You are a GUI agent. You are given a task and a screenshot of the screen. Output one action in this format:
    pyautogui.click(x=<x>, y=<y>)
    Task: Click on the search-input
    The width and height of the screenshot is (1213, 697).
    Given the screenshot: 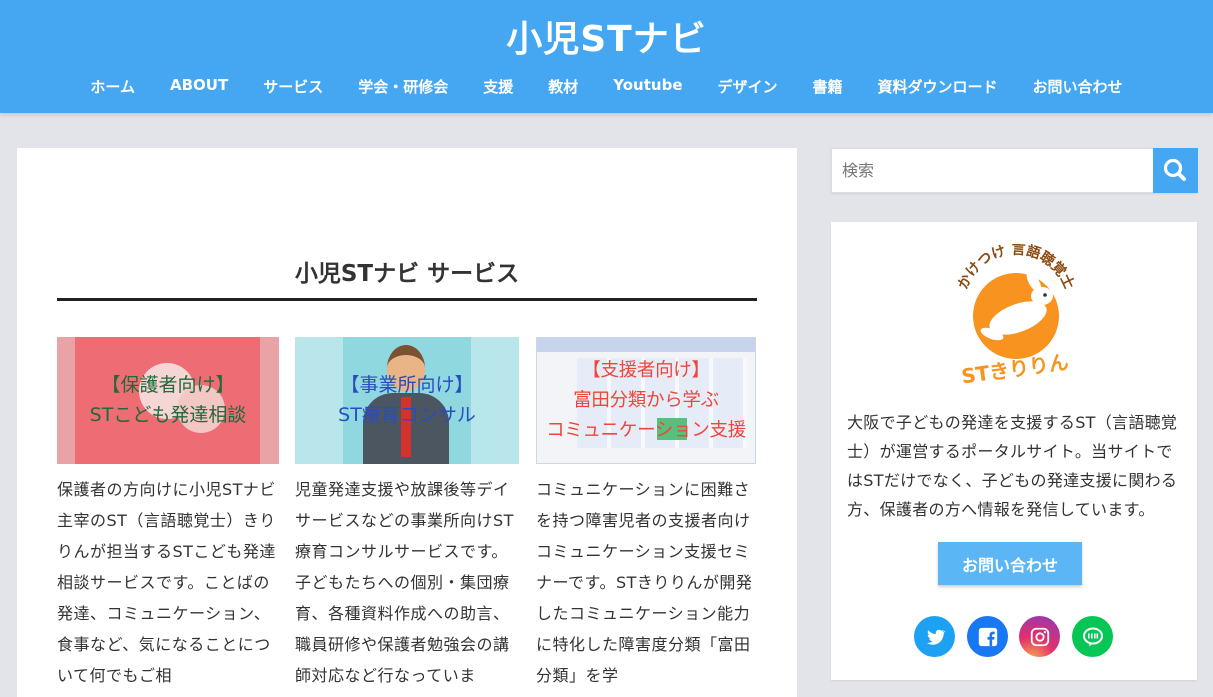 What is the action you would take?
    pyautogui.click(x=992, y=170)
    